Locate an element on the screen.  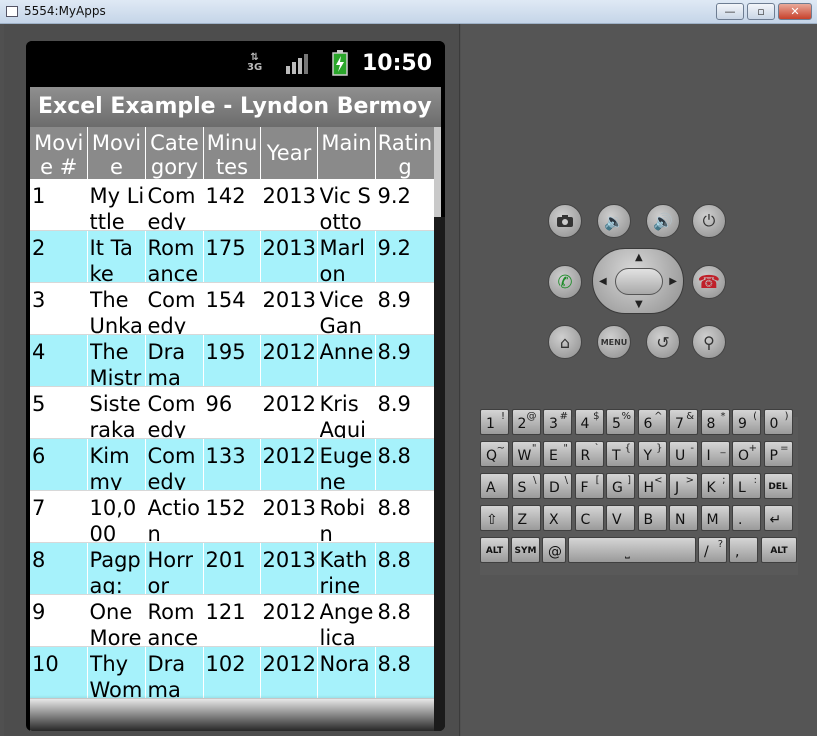
space-key: ⎵ is located at coordinates (632, 550).